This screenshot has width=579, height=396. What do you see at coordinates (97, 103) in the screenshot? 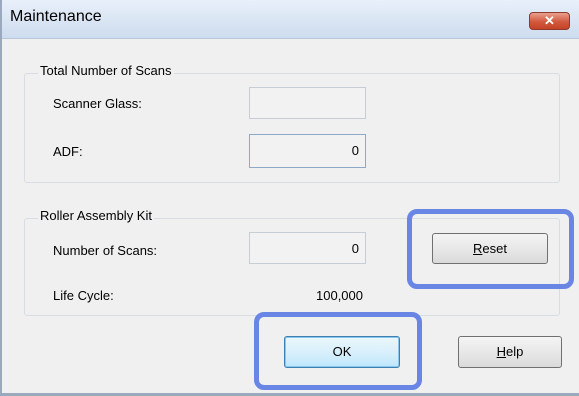
I see `scanner-glass-label: Scanner Glass:` at bounding box center [97, 103].